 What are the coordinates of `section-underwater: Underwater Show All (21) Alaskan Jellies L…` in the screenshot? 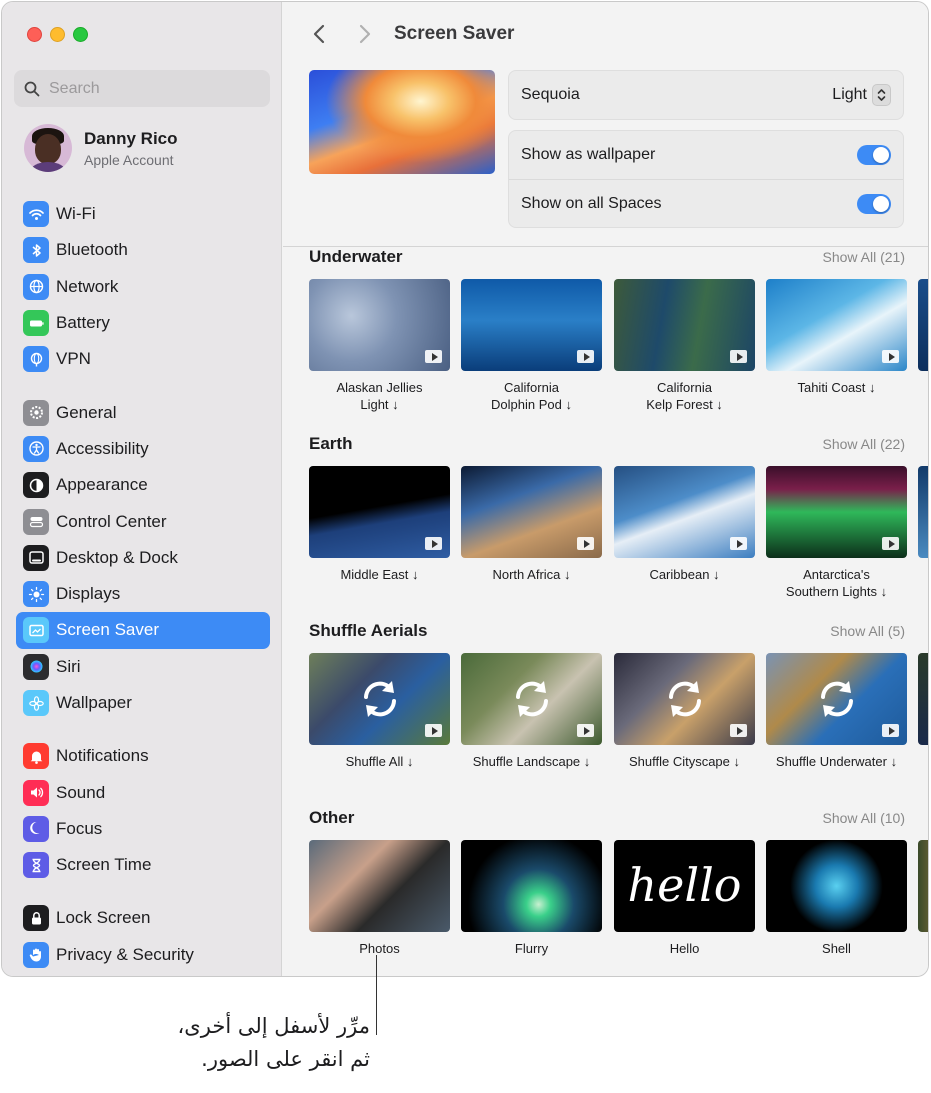 It's located at (618, 338).